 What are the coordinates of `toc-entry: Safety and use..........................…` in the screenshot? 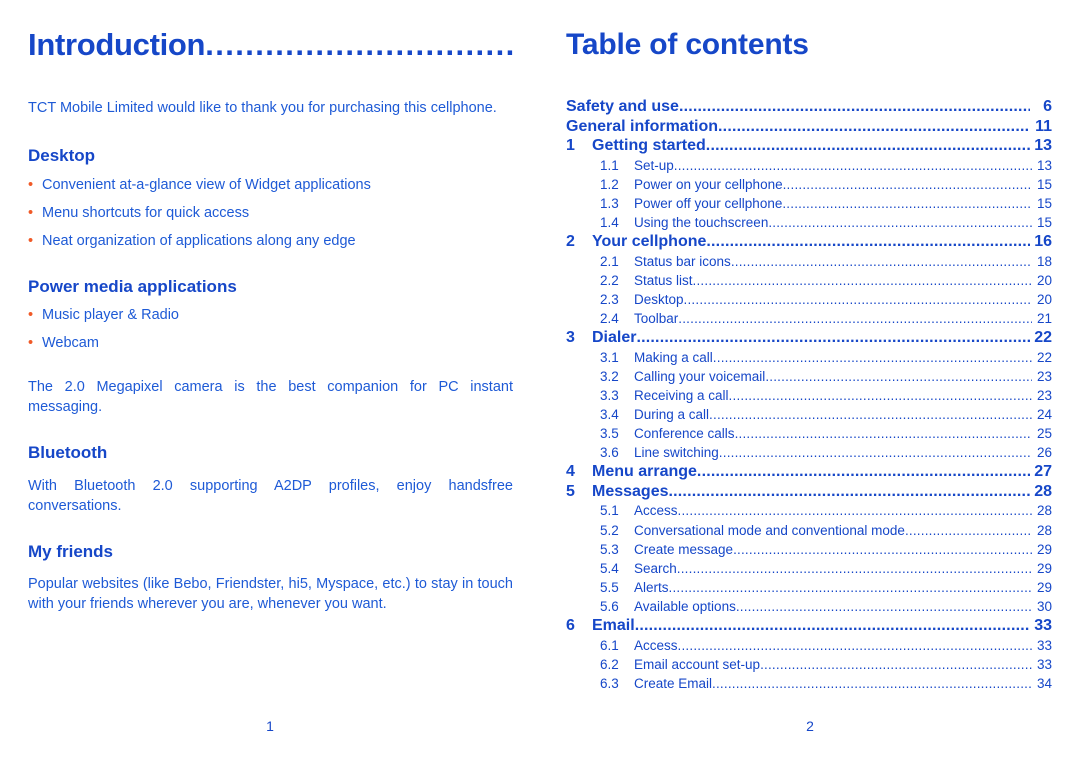 It's located at (809, 107).